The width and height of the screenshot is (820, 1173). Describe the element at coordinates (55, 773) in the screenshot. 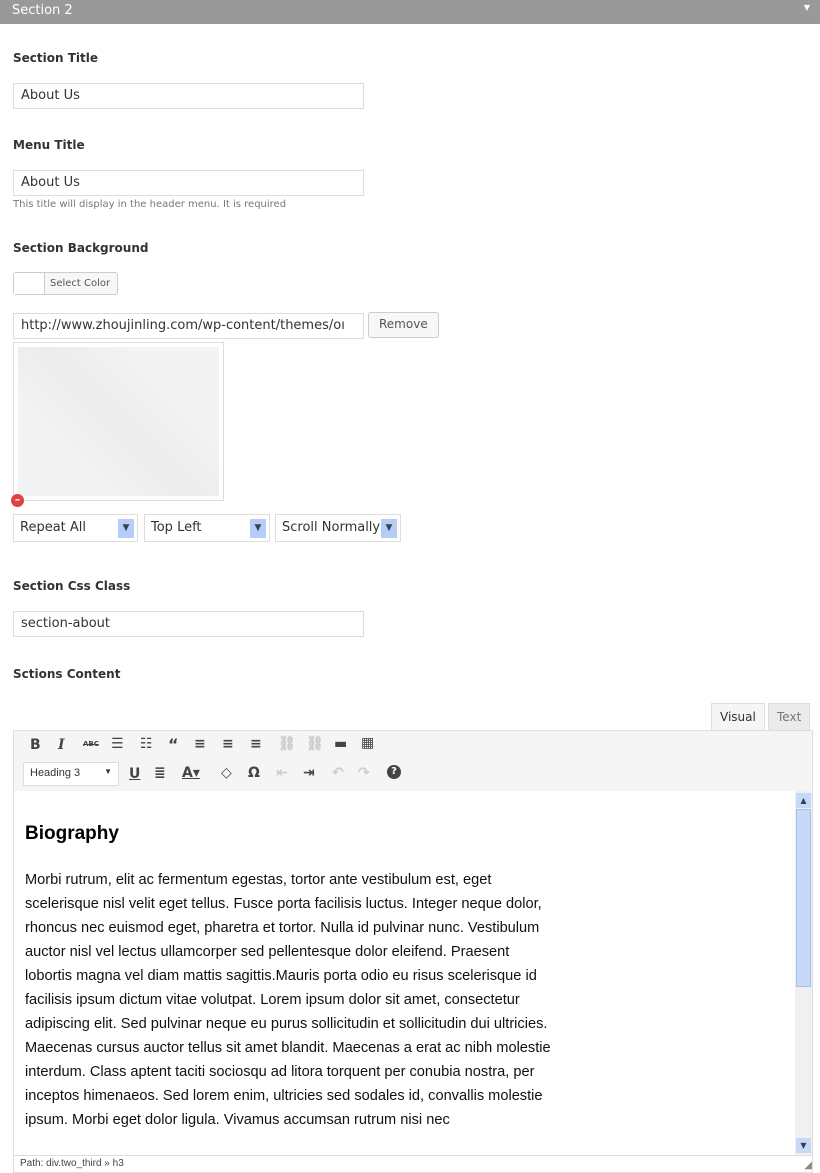

I see `format-value: Heading 3` at that location.